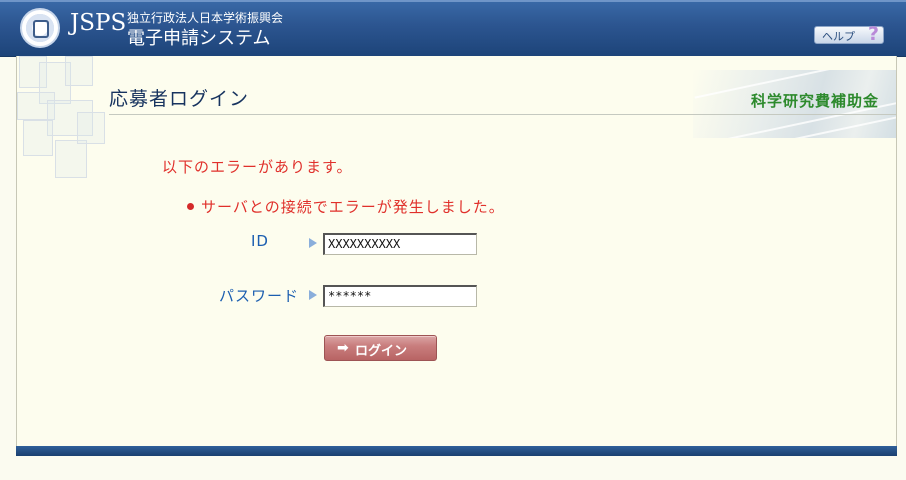 This screenshot has width=906, height=480. I want to click on brand-name: JSPS, so click(98, 23).